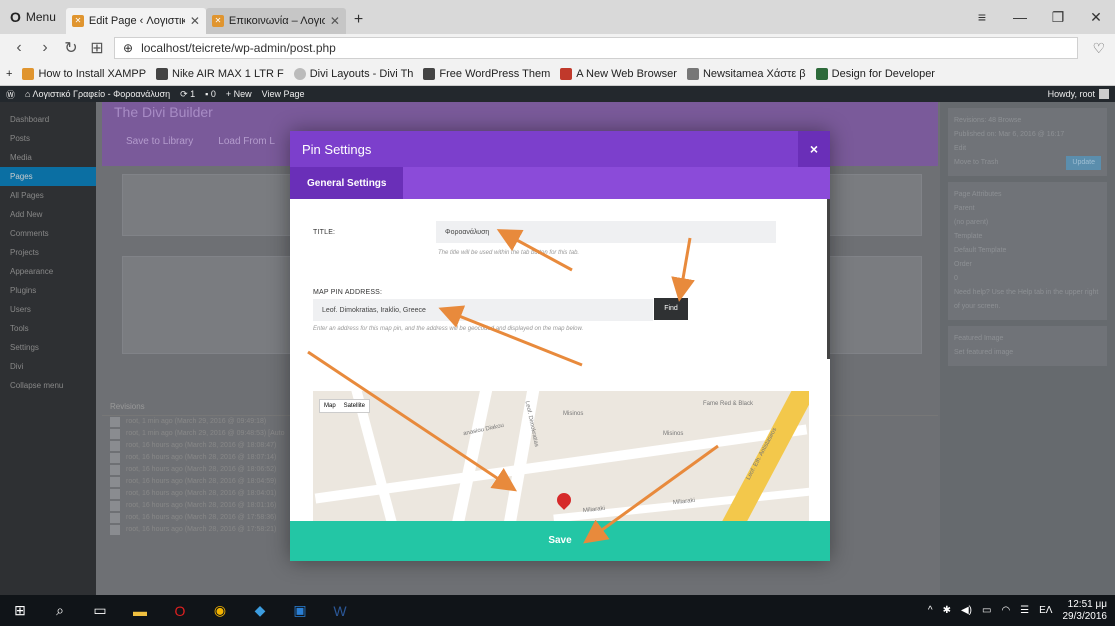  I want to click on back-icon: ‹, so click(19, 48).